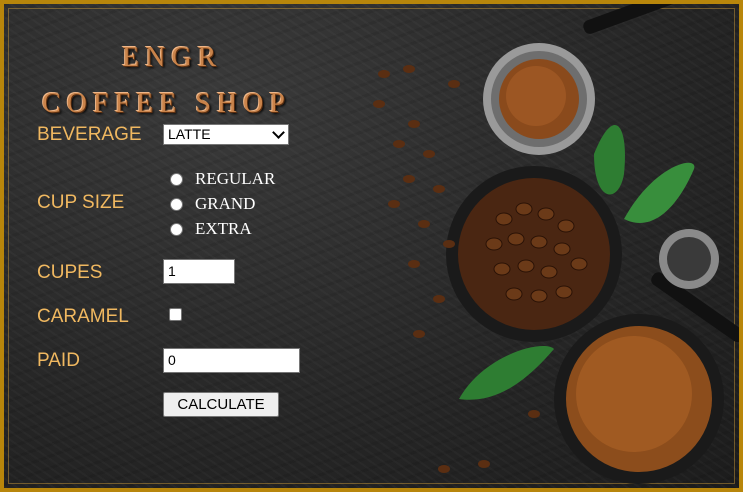 The width and height of the screenshot is (743, 492). Describe the element at coordinates (225, 203) in the screenshot. I see `cup-size-option-label: GRAND` at that location.